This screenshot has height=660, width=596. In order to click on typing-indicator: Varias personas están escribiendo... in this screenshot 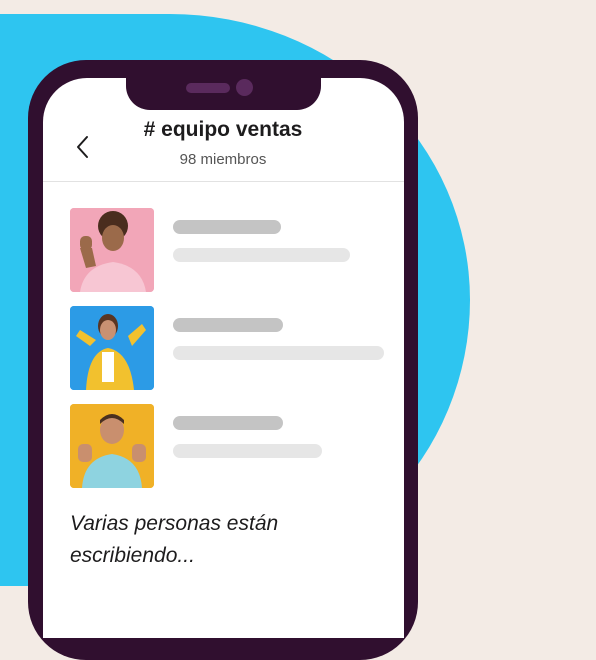, I will do `click(174, 539)`.